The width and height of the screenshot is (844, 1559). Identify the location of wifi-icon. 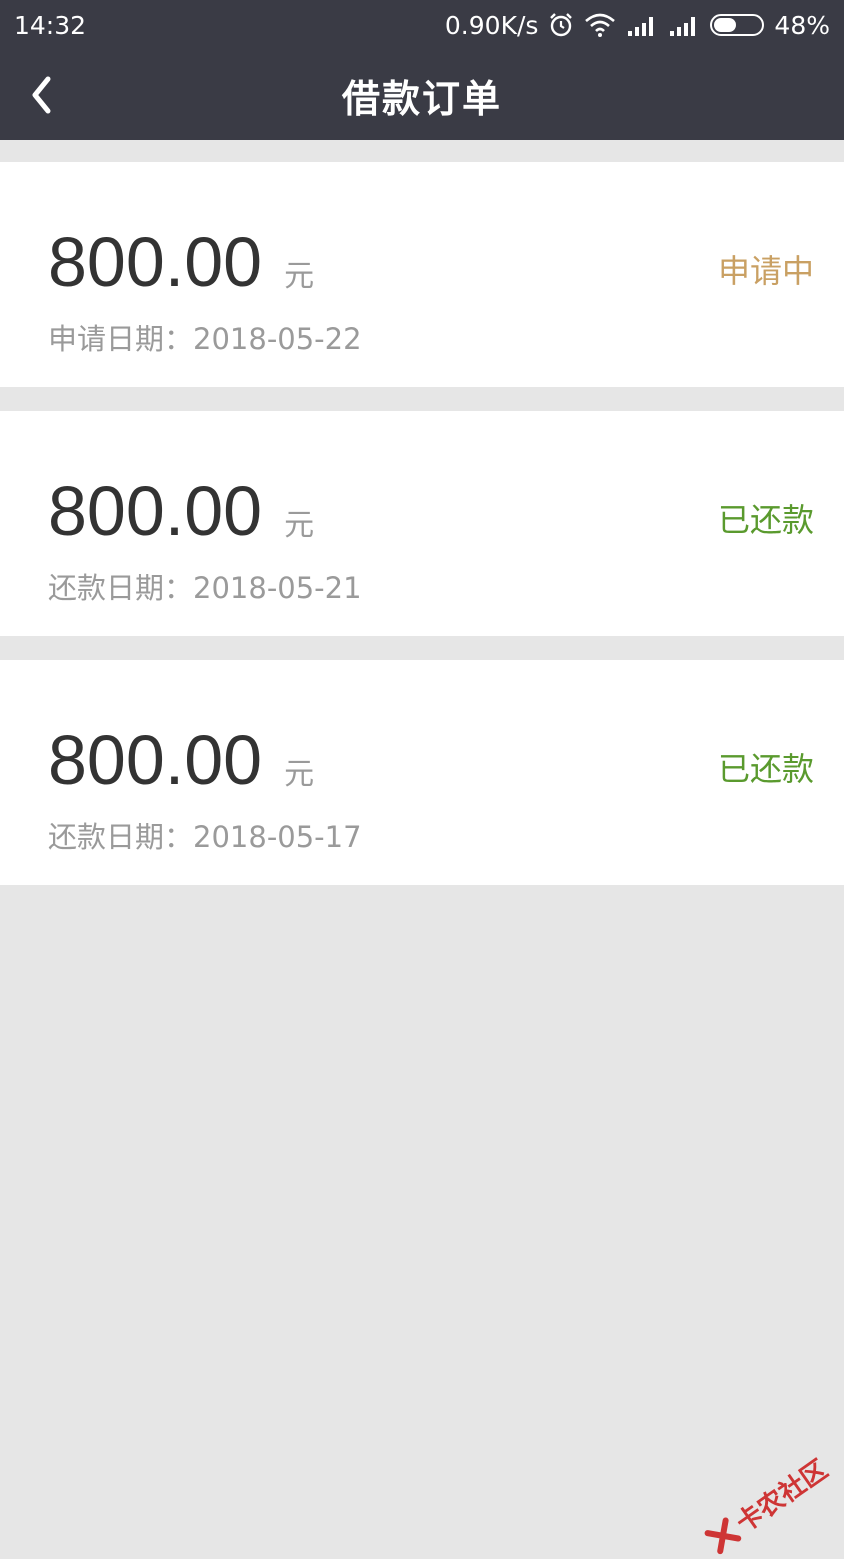
(600, 25).